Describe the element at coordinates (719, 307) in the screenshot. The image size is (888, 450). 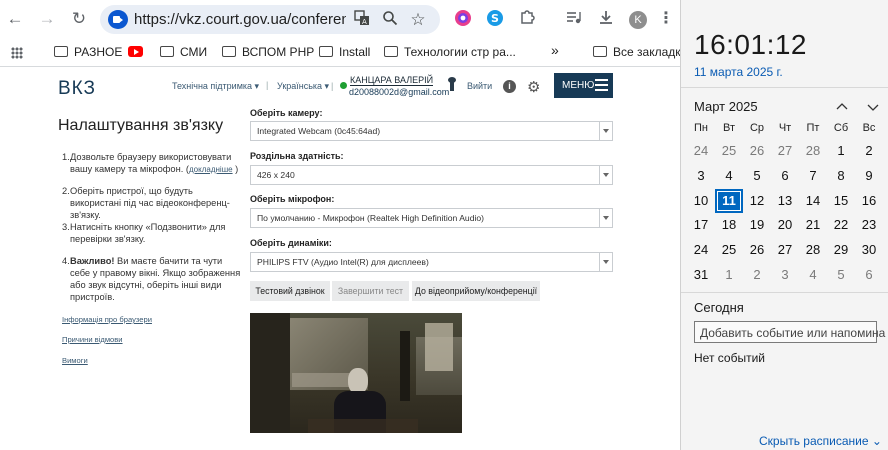
I see `today-label: Сегодня` at that location.